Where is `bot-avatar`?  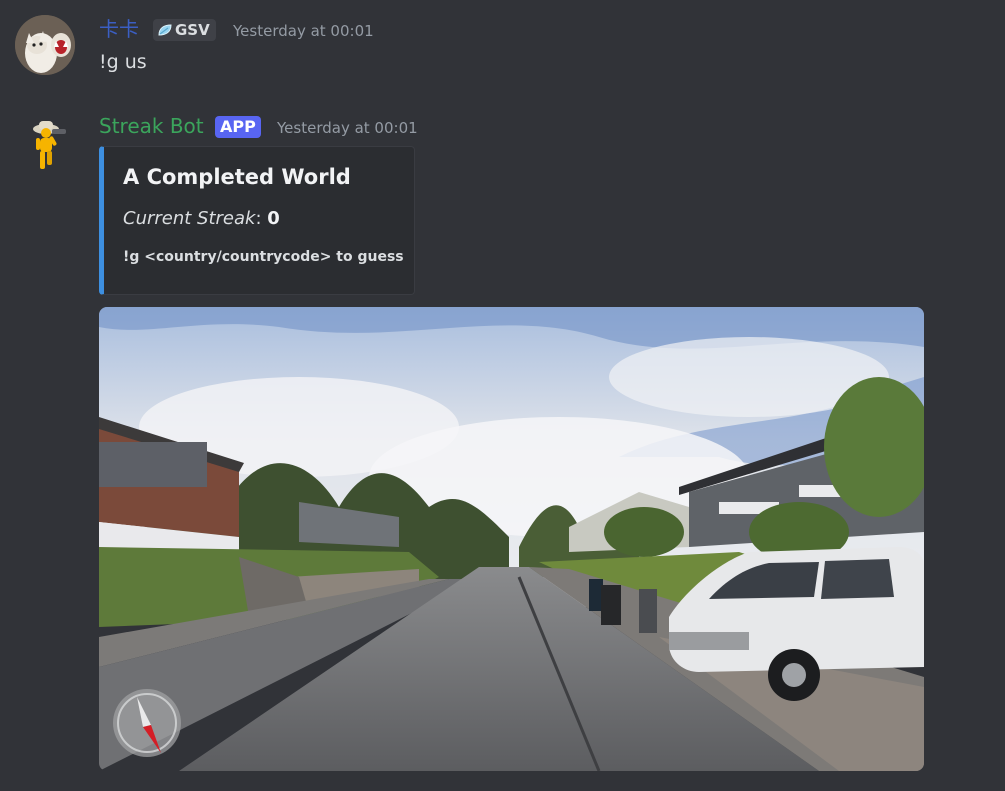
bot-avatar is located at coordinates (45, 143).